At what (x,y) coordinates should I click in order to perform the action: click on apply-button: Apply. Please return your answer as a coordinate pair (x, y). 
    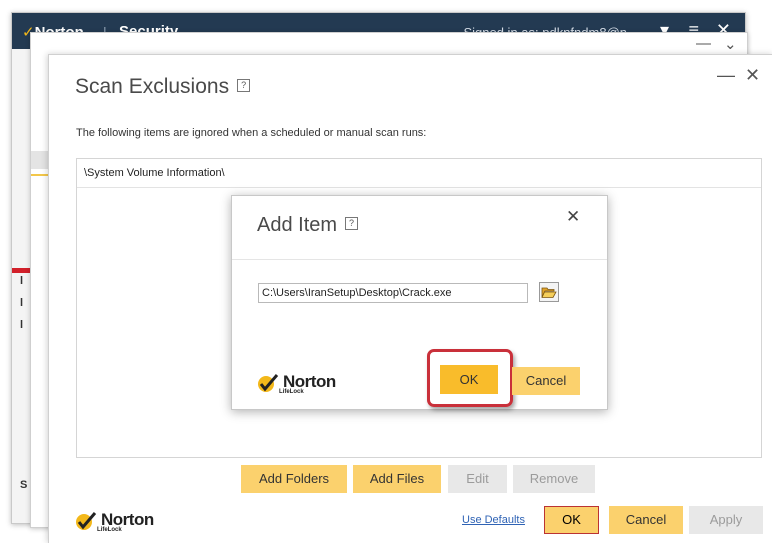
    Looking at the image, I should click on (726, 520).